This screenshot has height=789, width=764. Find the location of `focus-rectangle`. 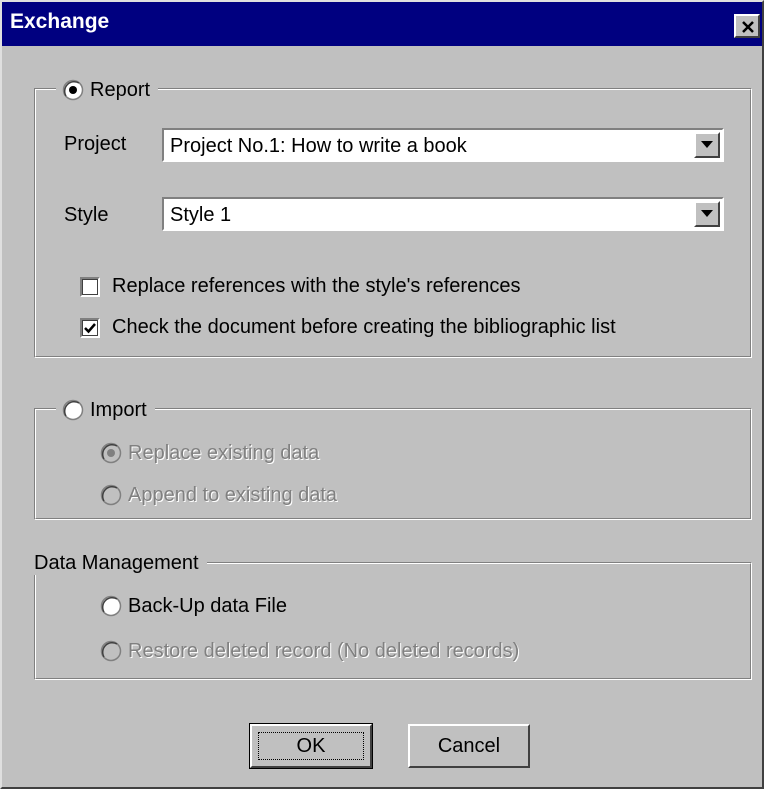

focus-rectangle is located at coordinates (311, 746).